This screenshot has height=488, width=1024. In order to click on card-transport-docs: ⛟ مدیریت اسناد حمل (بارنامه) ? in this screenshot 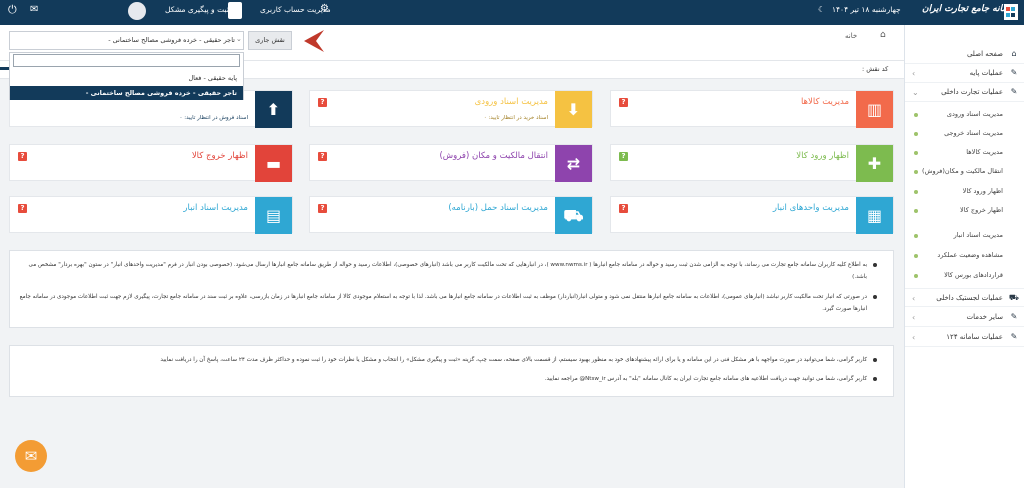, I will do `click(451, 215)`.